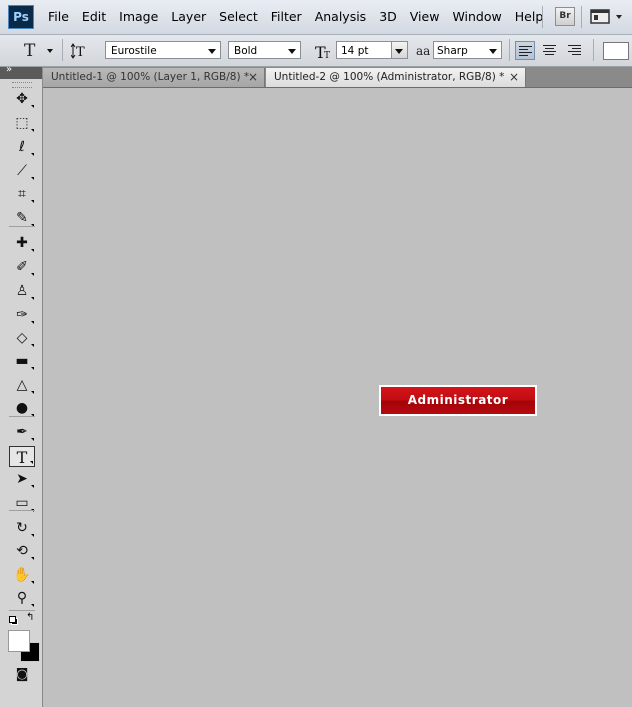 The image size is (632, 707). I want to click on quick-mask-icon: ◙, so click(22, 674).